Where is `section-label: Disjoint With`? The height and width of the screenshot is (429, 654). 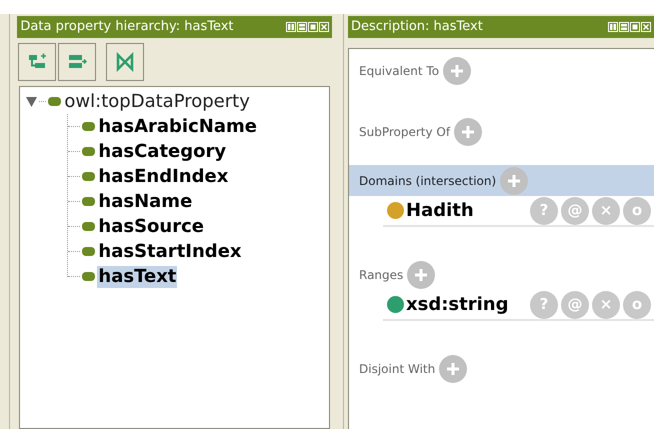 section-label: Disjoint With is located at coordinates (397, 369).